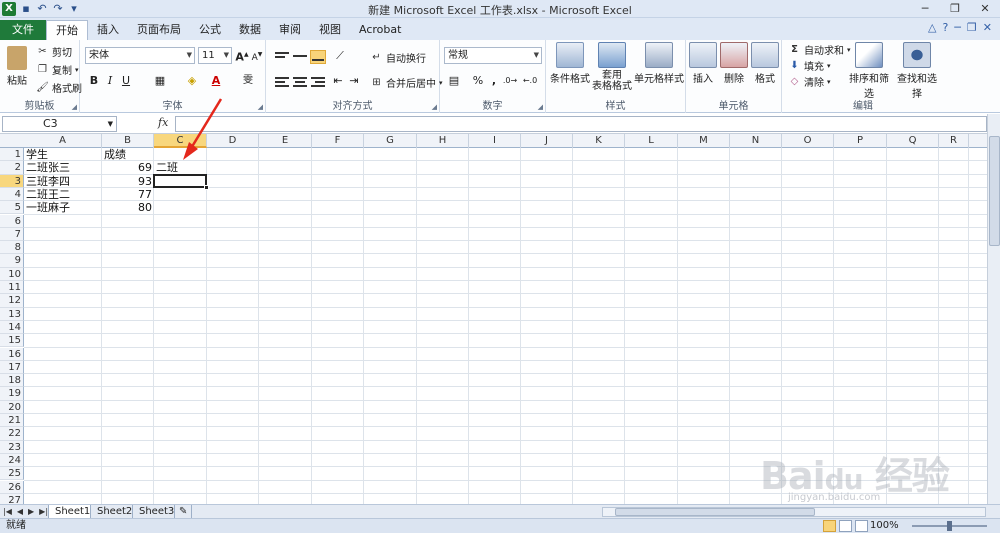 Image resolution: width=1000 pixels, height=533 pixels. What do you see at coordinates (140, 55) in the screenshot?
I see `font-name-select: 宋体 ▼` at bounding box center [140, 55].